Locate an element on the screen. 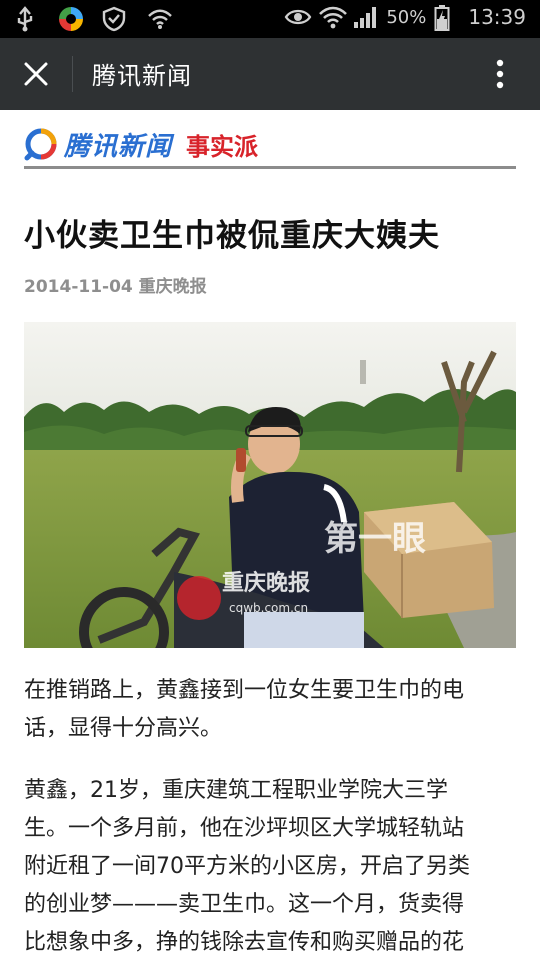 The width and height of the screenshot is (540, 960). article-source: 重庆晚报 is located at coordinates (172, 287).